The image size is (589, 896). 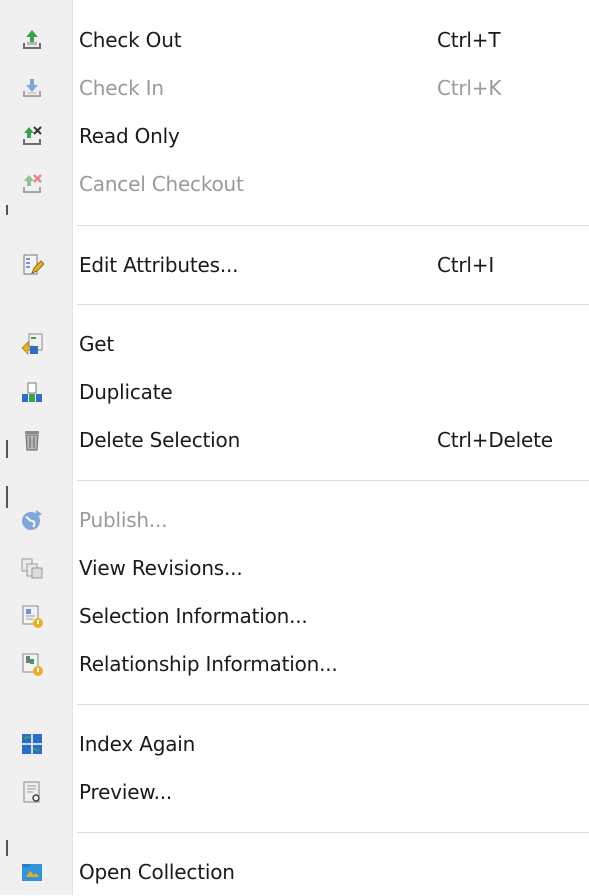 What do you see at coordinates (294, 872) in the screenshot?
I see `menu-item-open-collection: Open Collection` at bounding box center [294, 872].